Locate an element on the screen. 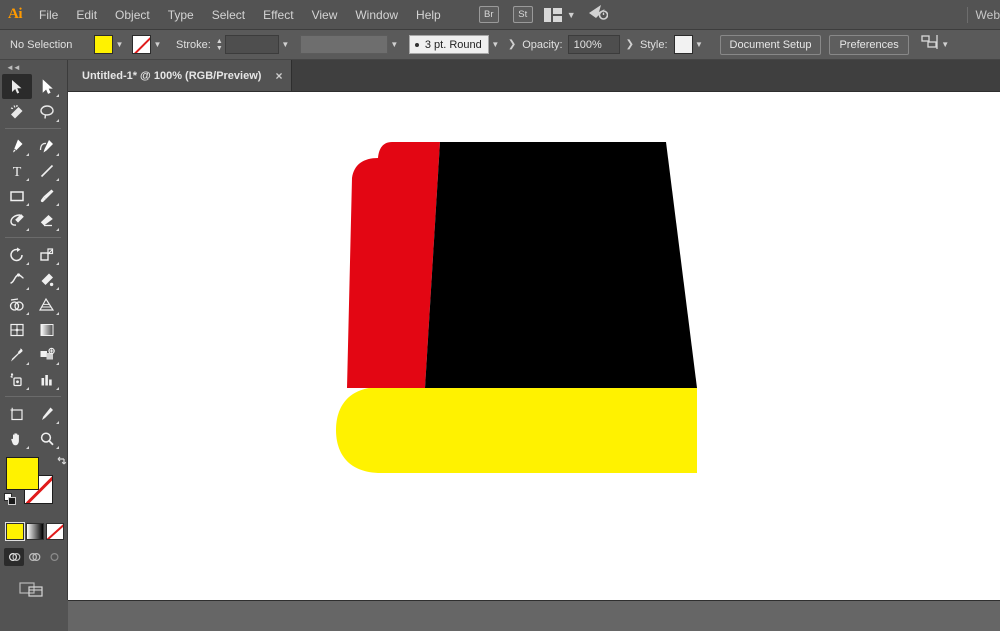 The width and height of the screenshot is (1000, 631). menu-window: Window is located at coordinates (376, 15).